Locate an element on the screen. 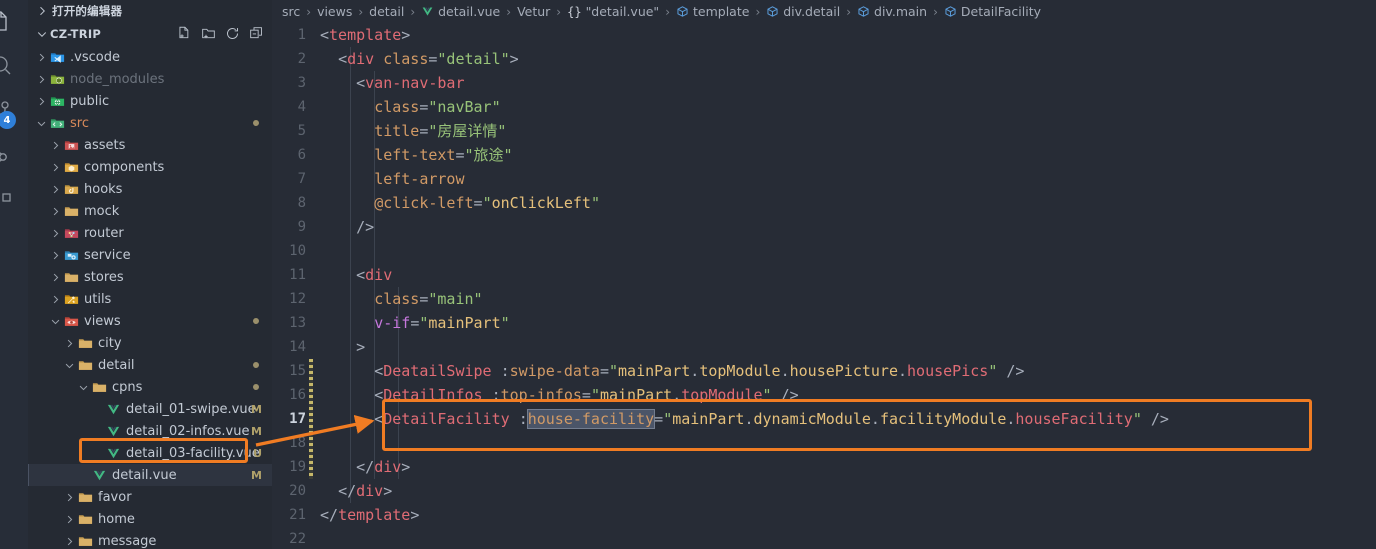 This screenshot has width=1376, height=549. editor-selection: house-facility is located at coordinates (591, 419).